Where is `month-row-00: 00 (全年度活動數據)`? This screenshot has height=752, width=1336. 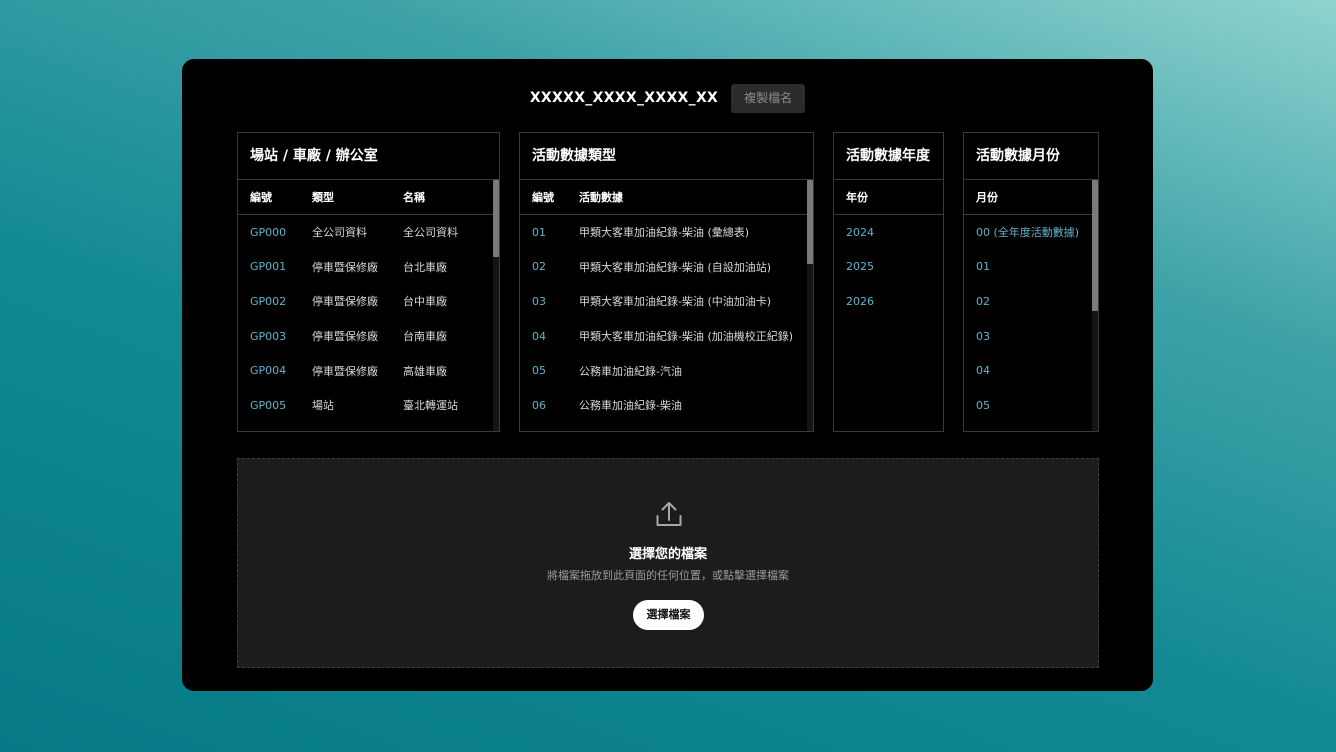 month-row-00: 00 (全年度活動數據) is located at coordinates (1031, 232).